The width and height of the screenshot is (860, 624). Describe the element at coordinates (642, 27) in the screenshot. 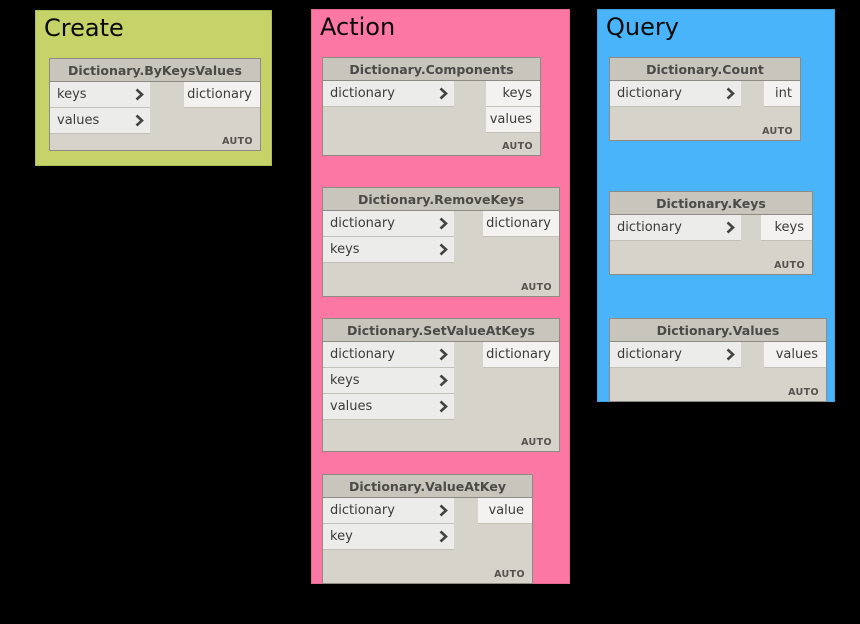

I see `group-title-query: Query` at that location.